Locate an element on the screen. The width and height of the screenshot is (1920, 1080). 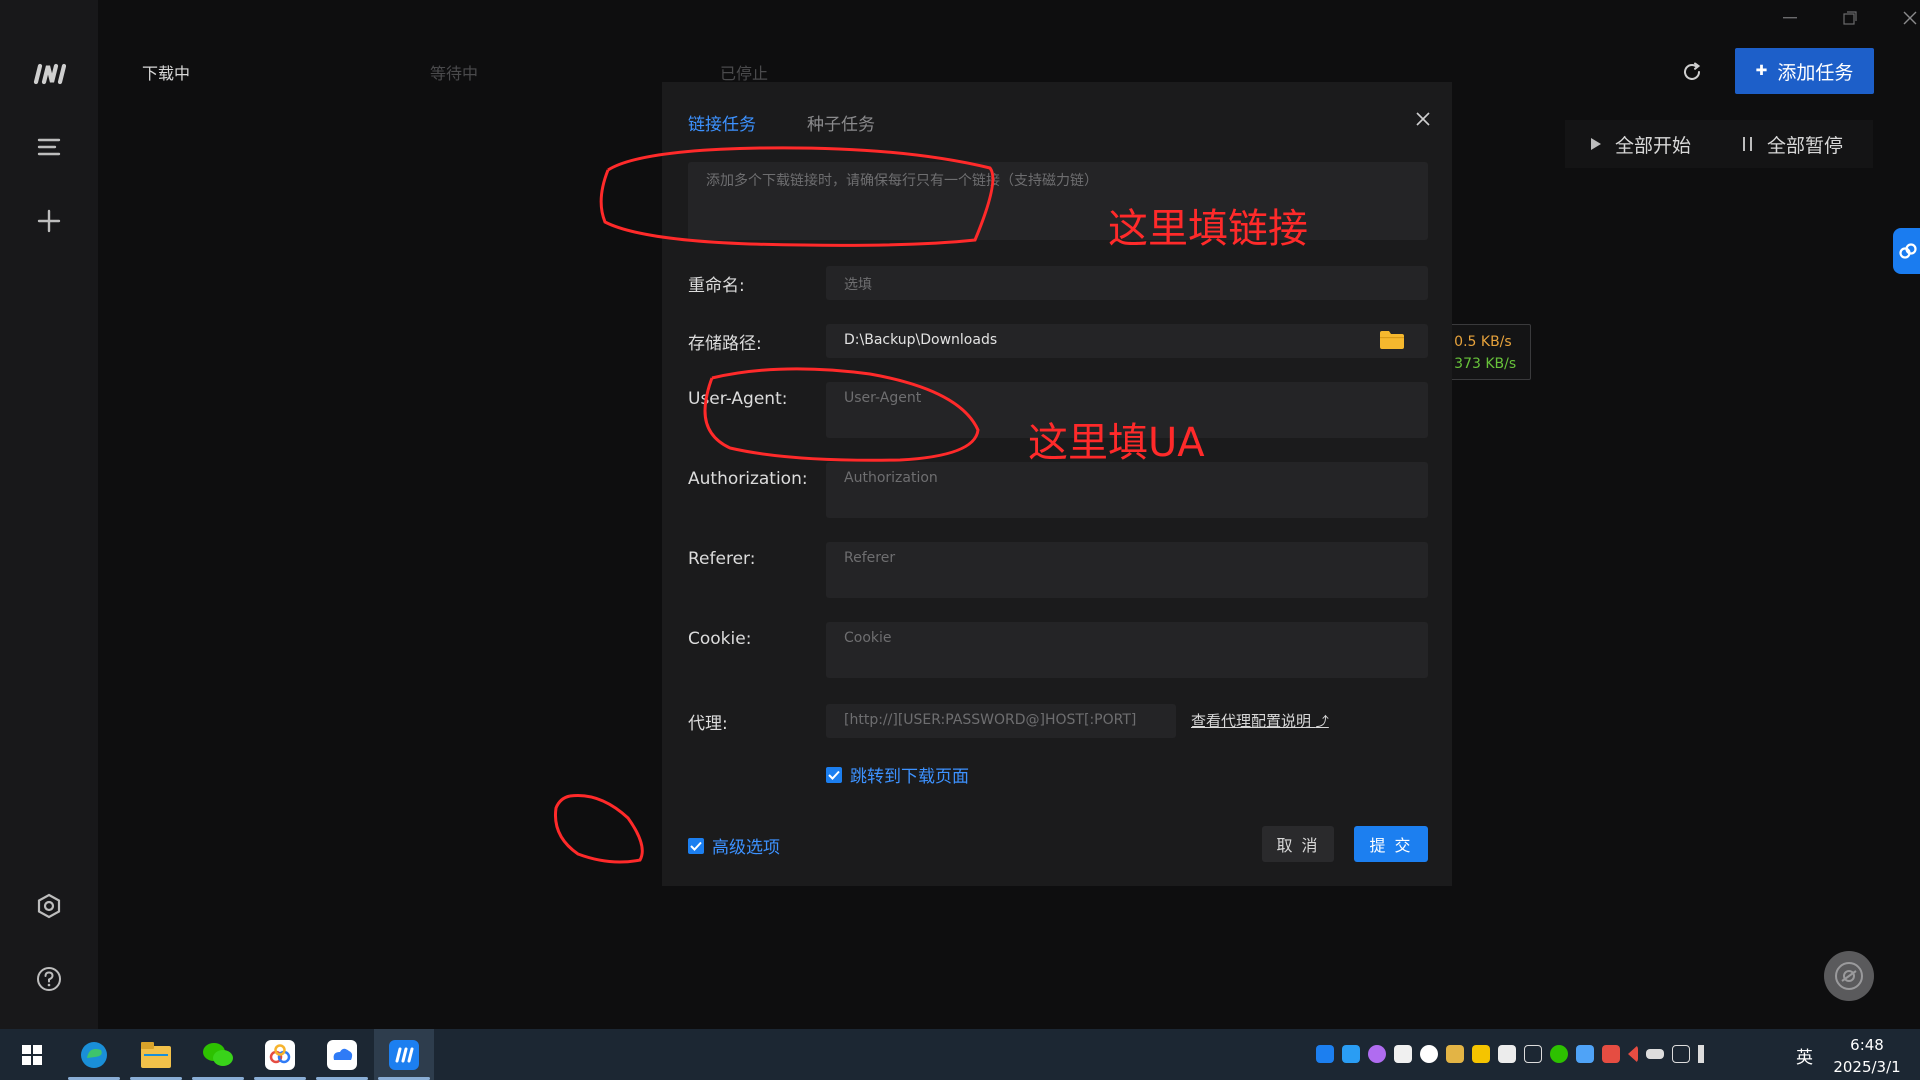
tab-downloading: 下载中 is located at coordinates (166, 72).